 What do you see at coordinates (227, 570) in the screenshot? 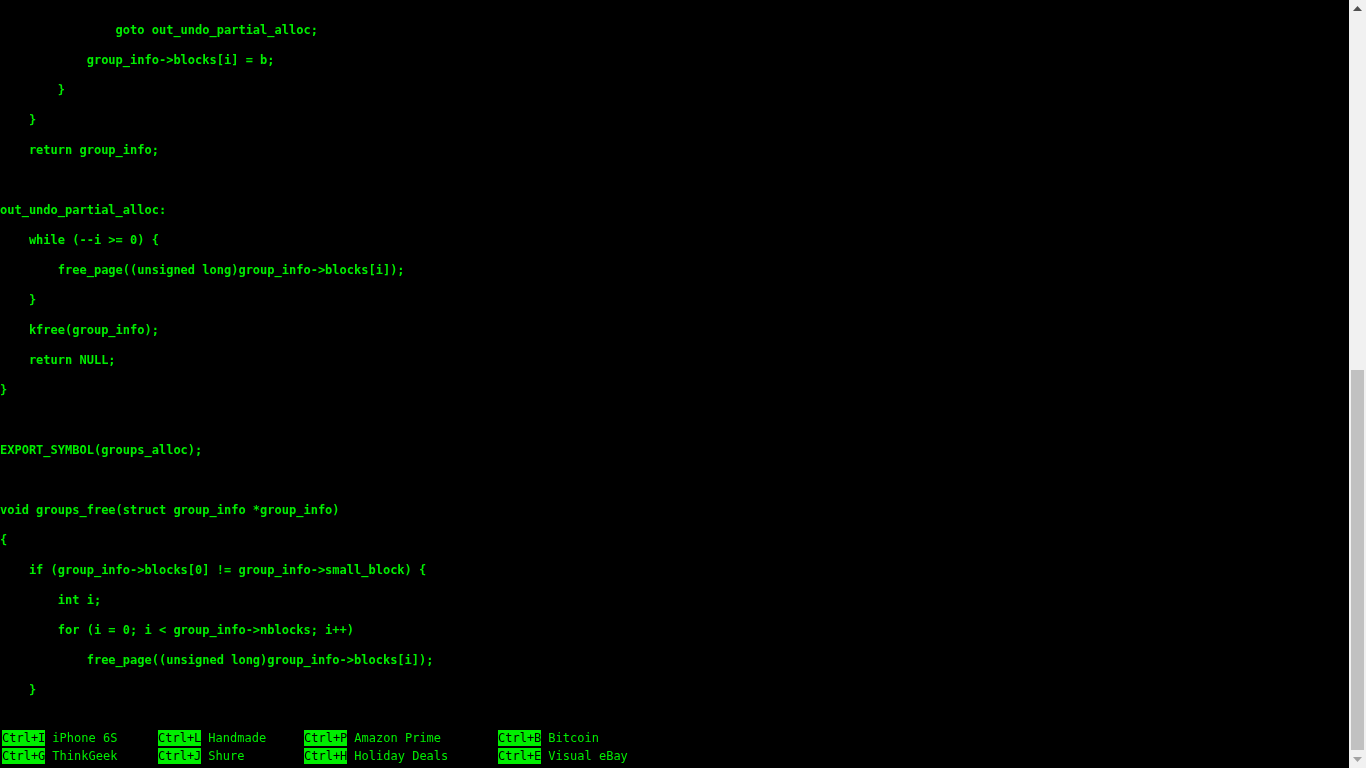
I see `code-line: if (group_info->blocks[0] != group_info->small_block) {` at bounding box center [227, 570].